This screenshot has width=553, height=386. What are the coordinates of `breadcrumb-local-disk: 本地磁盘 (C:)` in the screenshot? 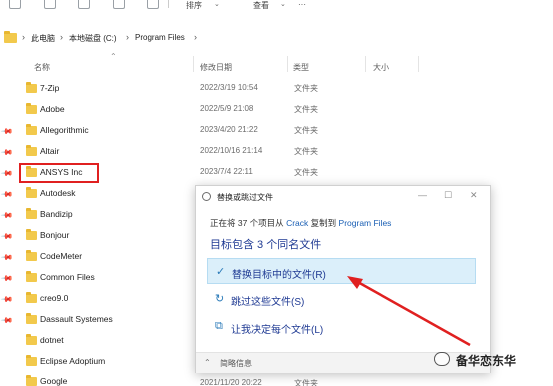 It's located at (93, 38).